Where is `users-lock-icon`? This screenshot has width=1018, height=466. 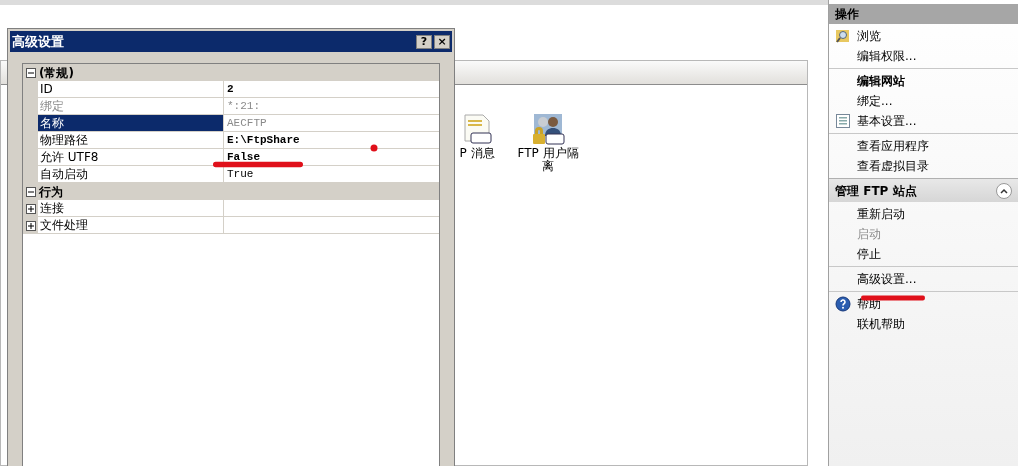 users-lock-icon is located at coordinates (548, 129).